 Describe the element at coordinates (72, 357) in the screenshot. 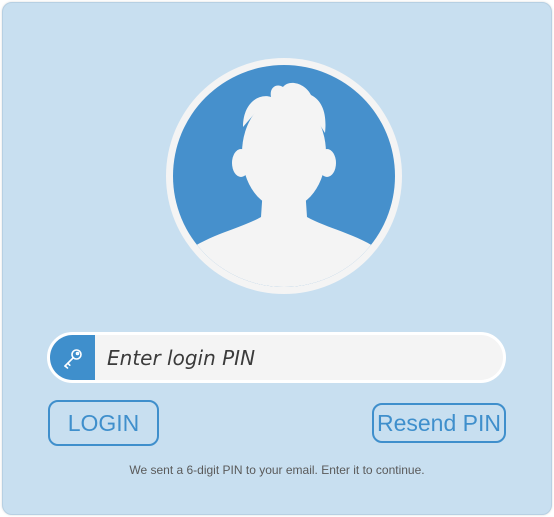

I see `key-icon` at that location.